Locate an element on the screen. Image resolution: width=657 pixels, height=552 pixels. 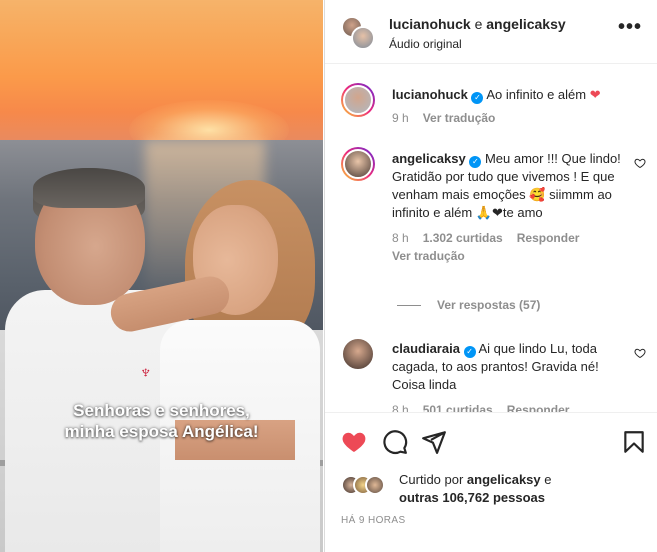
comment-username: claudiaraia is located at coordinates (426, 348).